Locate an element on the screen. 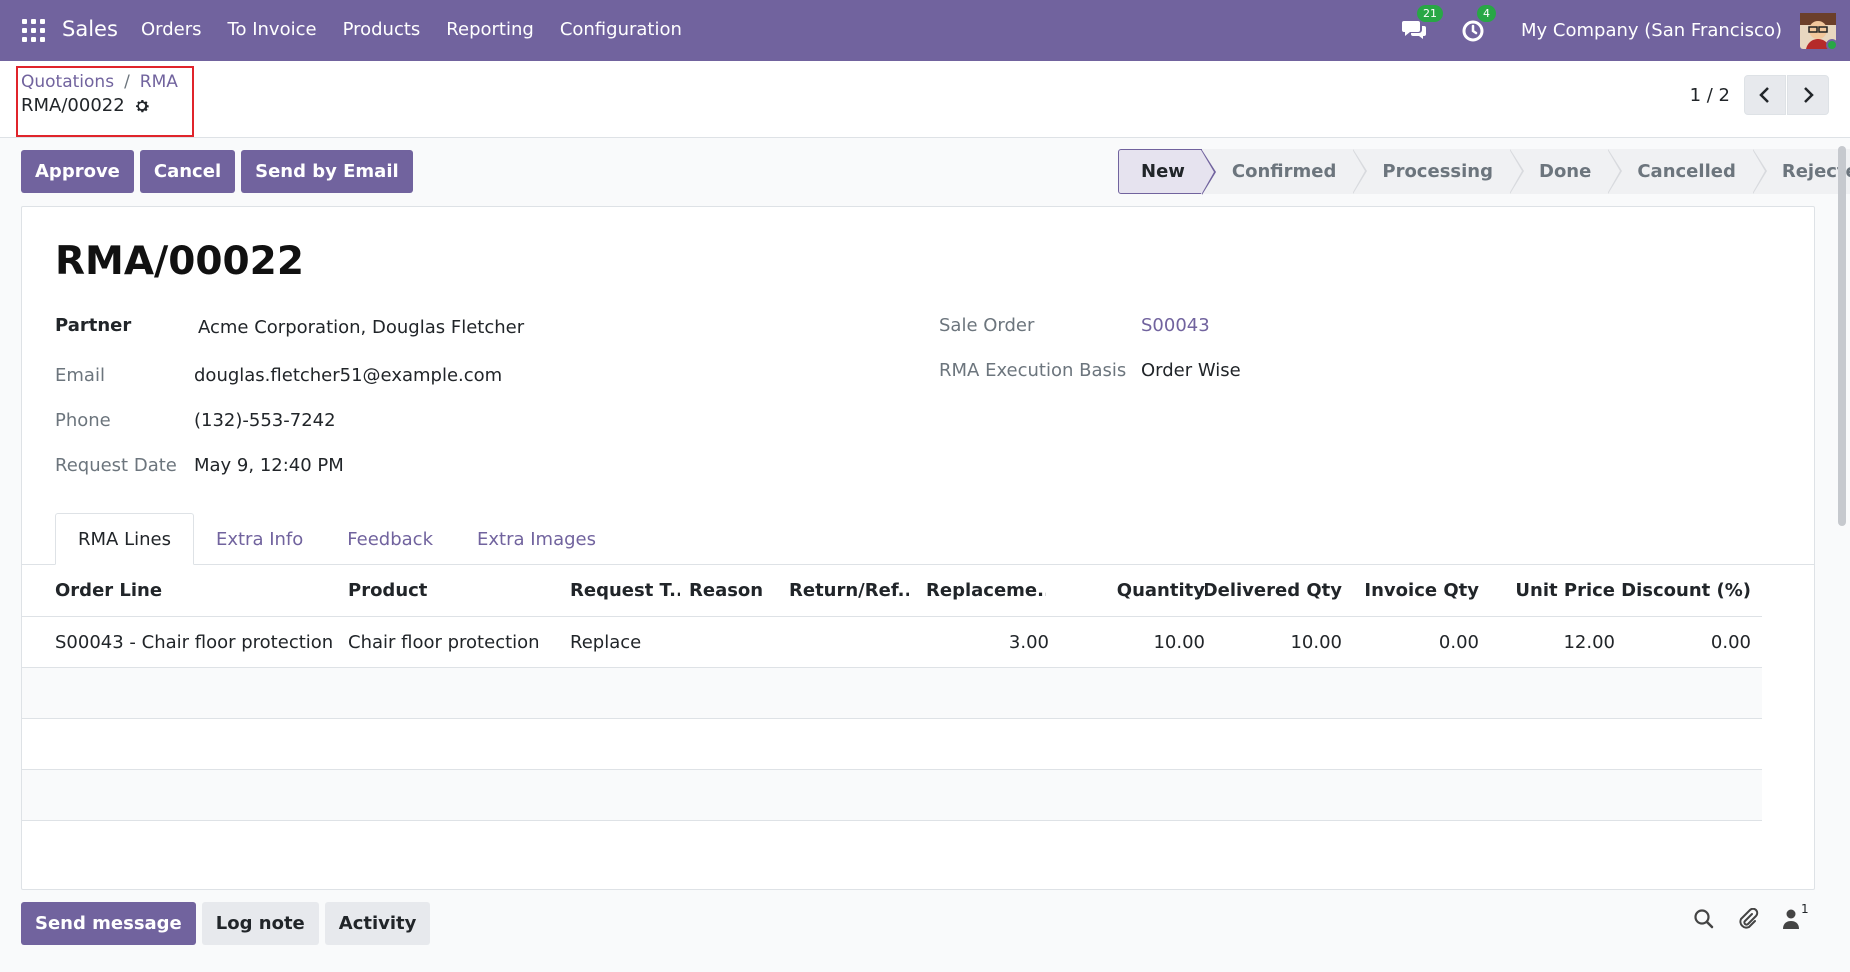 This screenshot has width=1850, height=972. app-name: Sales is located at coordinates (90, 29).